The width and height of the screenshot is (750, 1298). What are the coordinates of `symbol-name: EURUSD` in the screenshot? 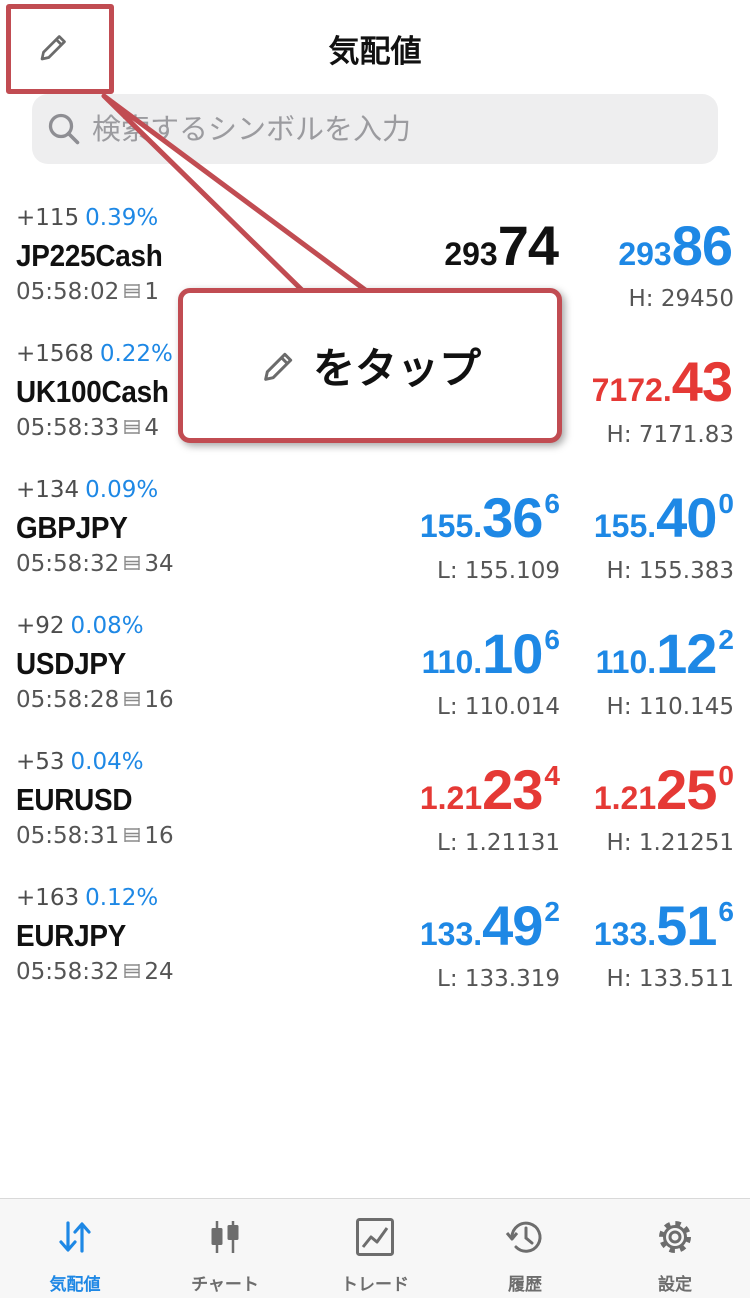 It's located at (74, 799).